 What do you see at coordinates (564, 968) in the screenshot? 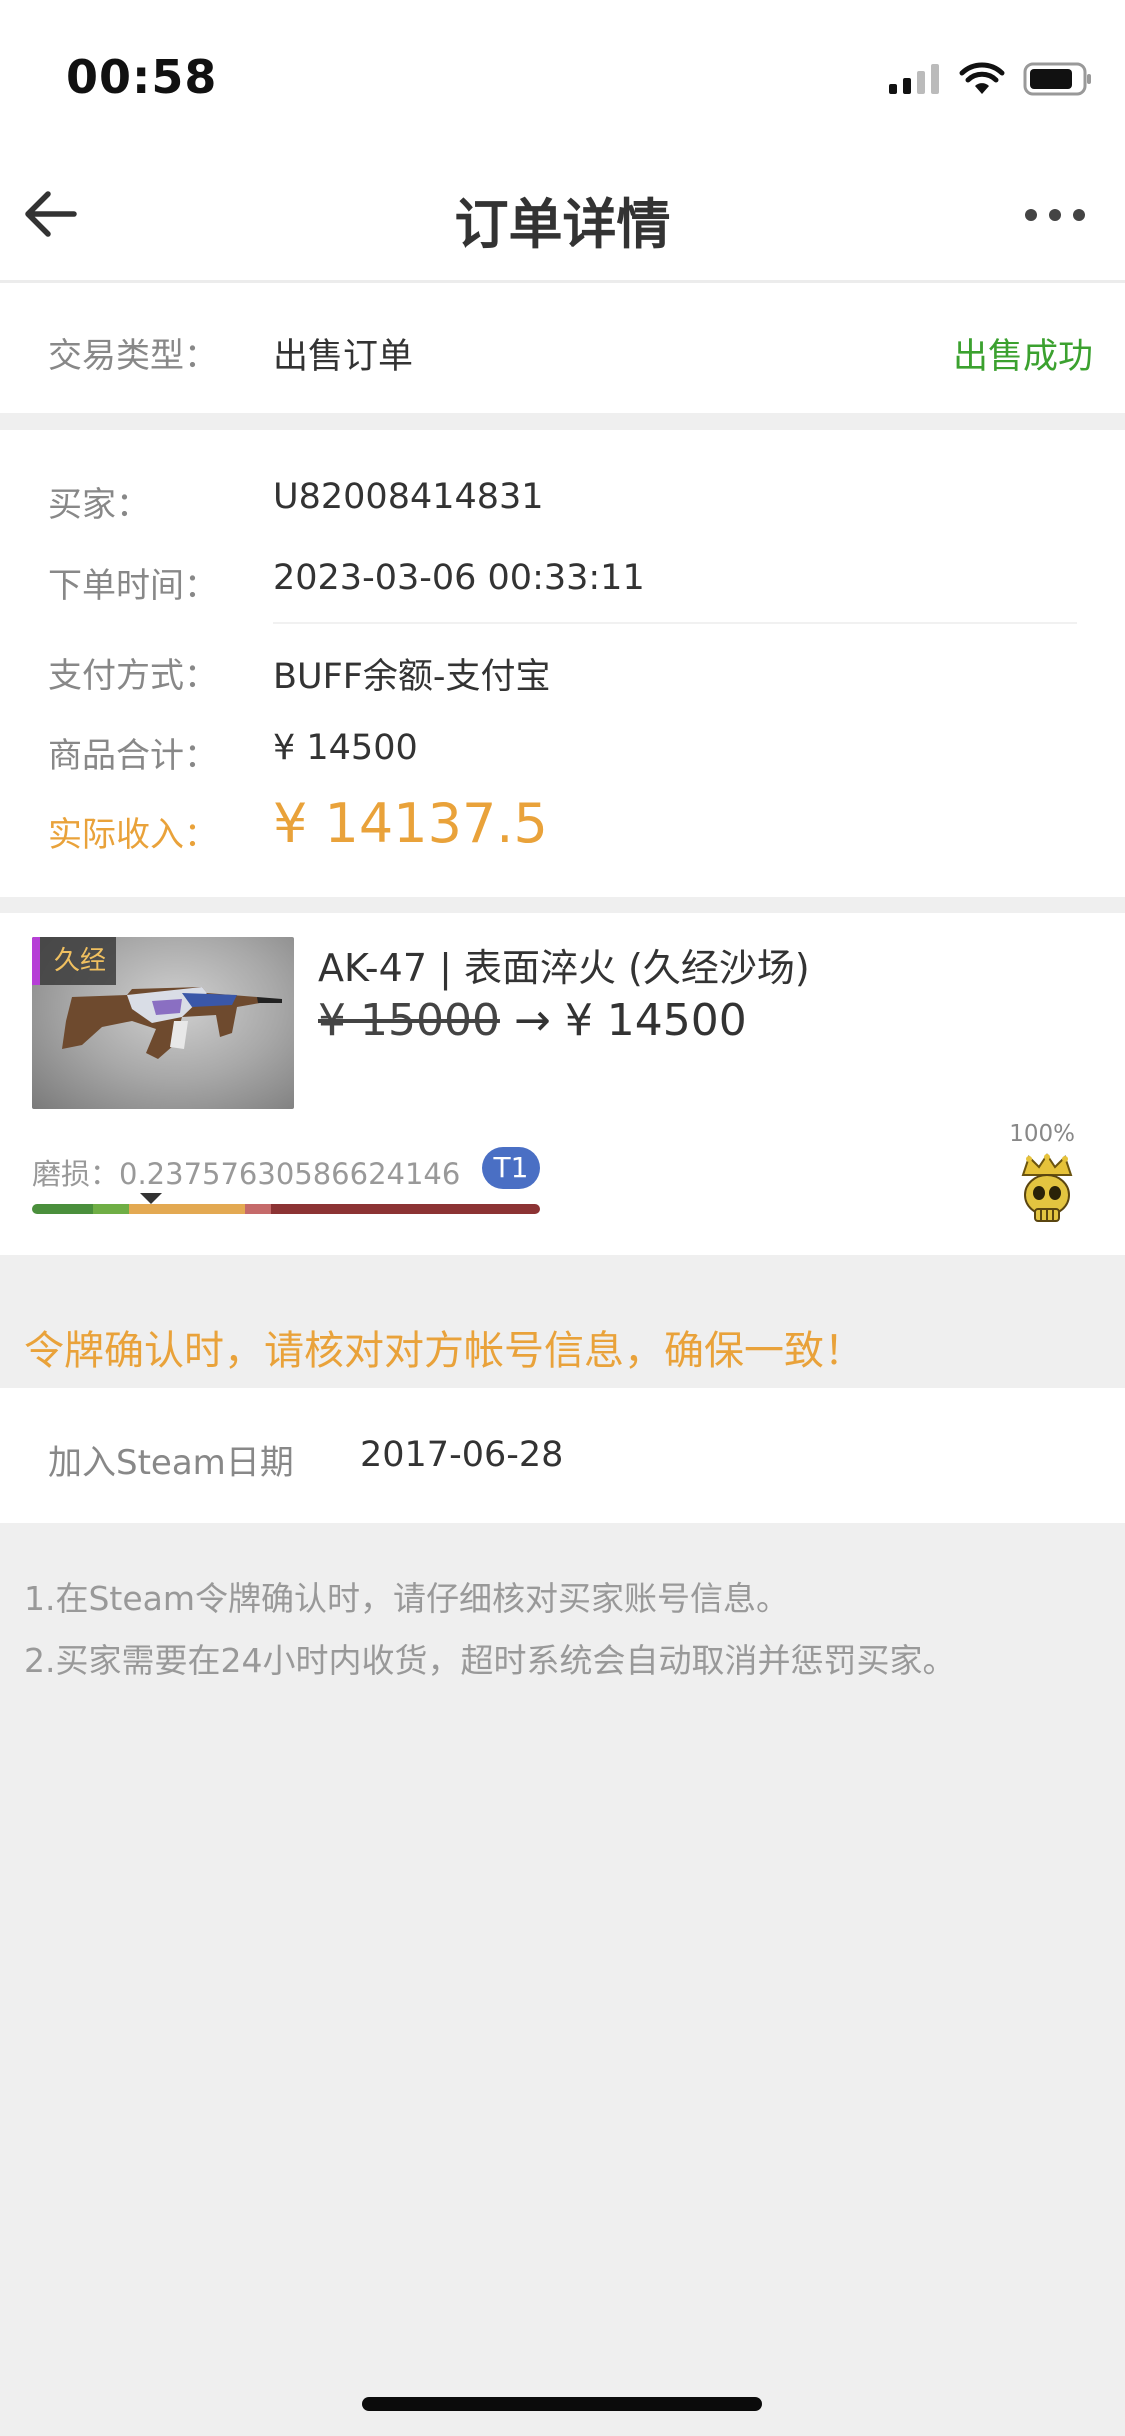
I see `item-name: AK-47 | 表面淬火 (久经沙场)` at bounding box center [564, 968].